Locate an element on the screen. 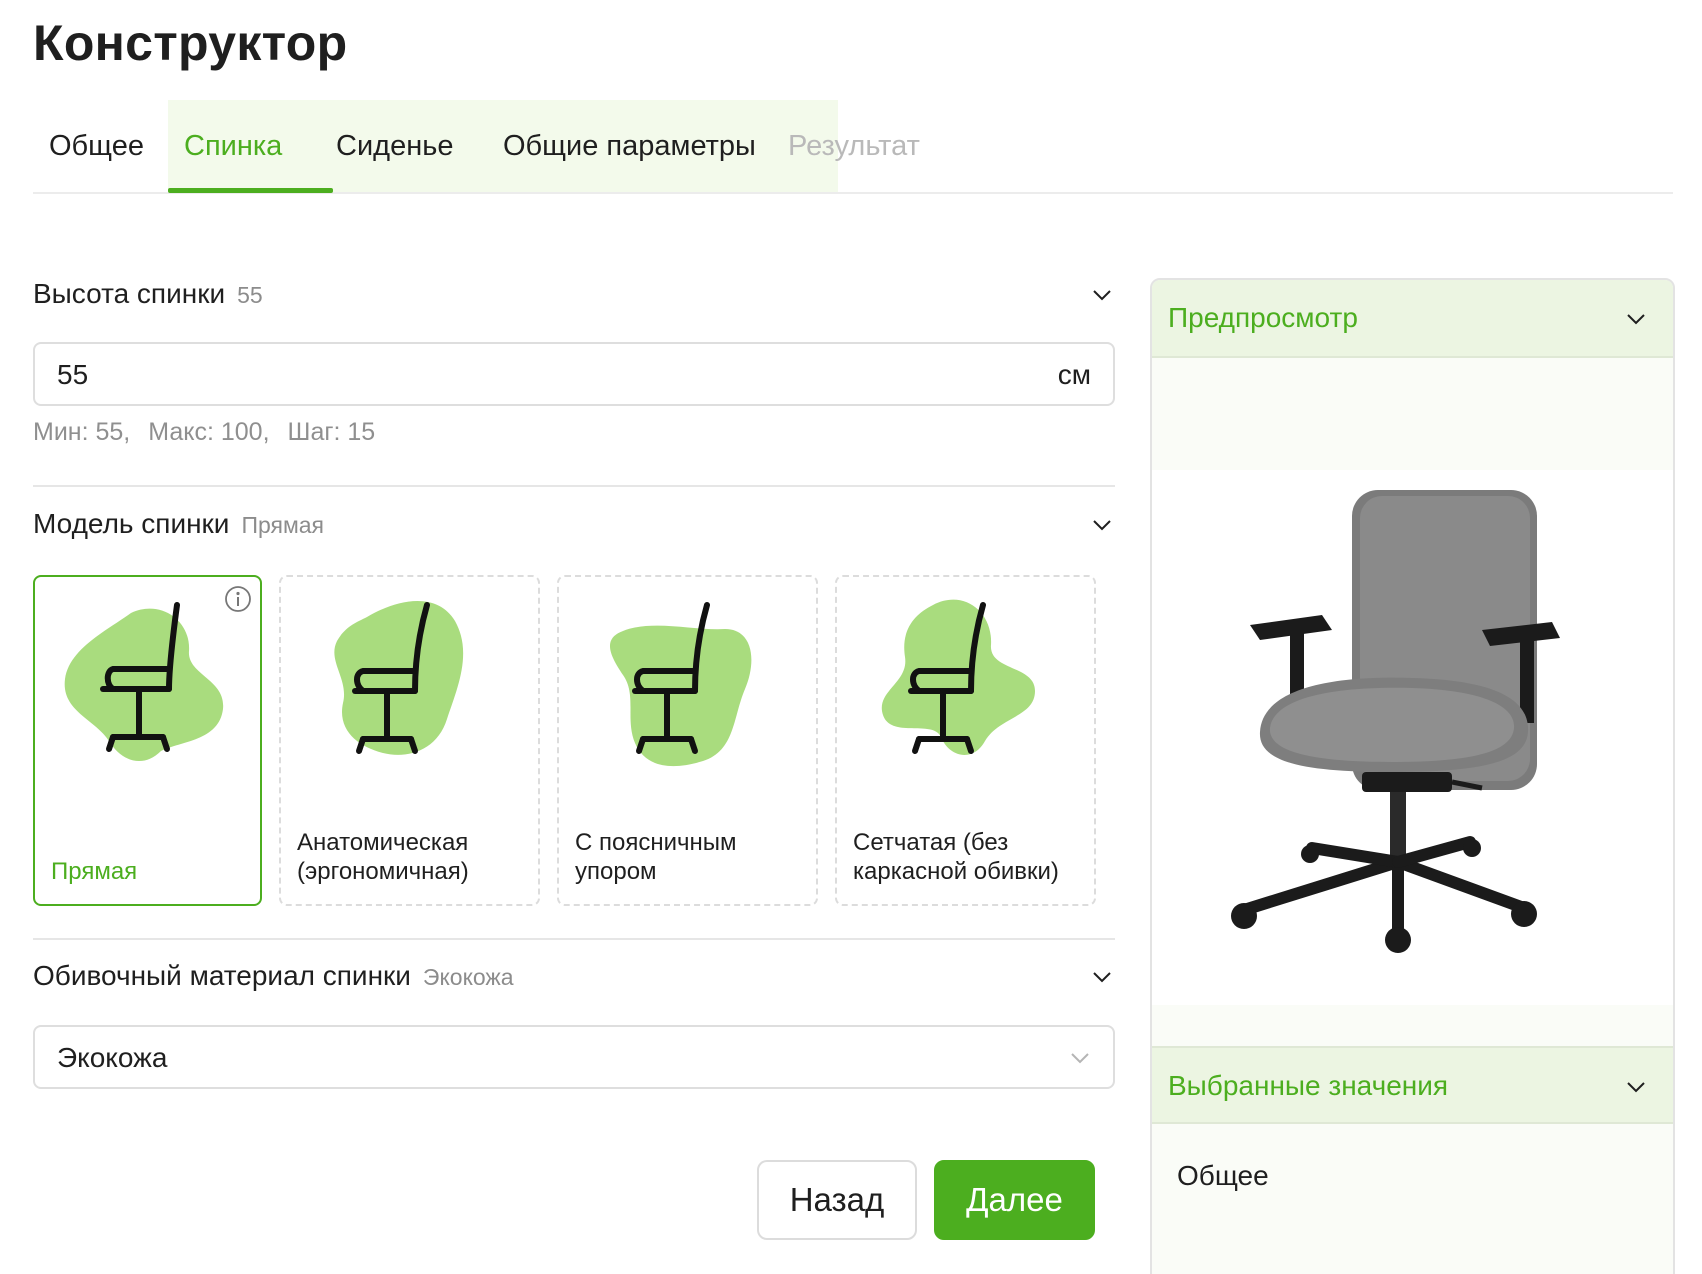 This screenshot has height=1274, width=1702. section-back-height-header: Высота спинки 55 is located at coordinates (574, 298).